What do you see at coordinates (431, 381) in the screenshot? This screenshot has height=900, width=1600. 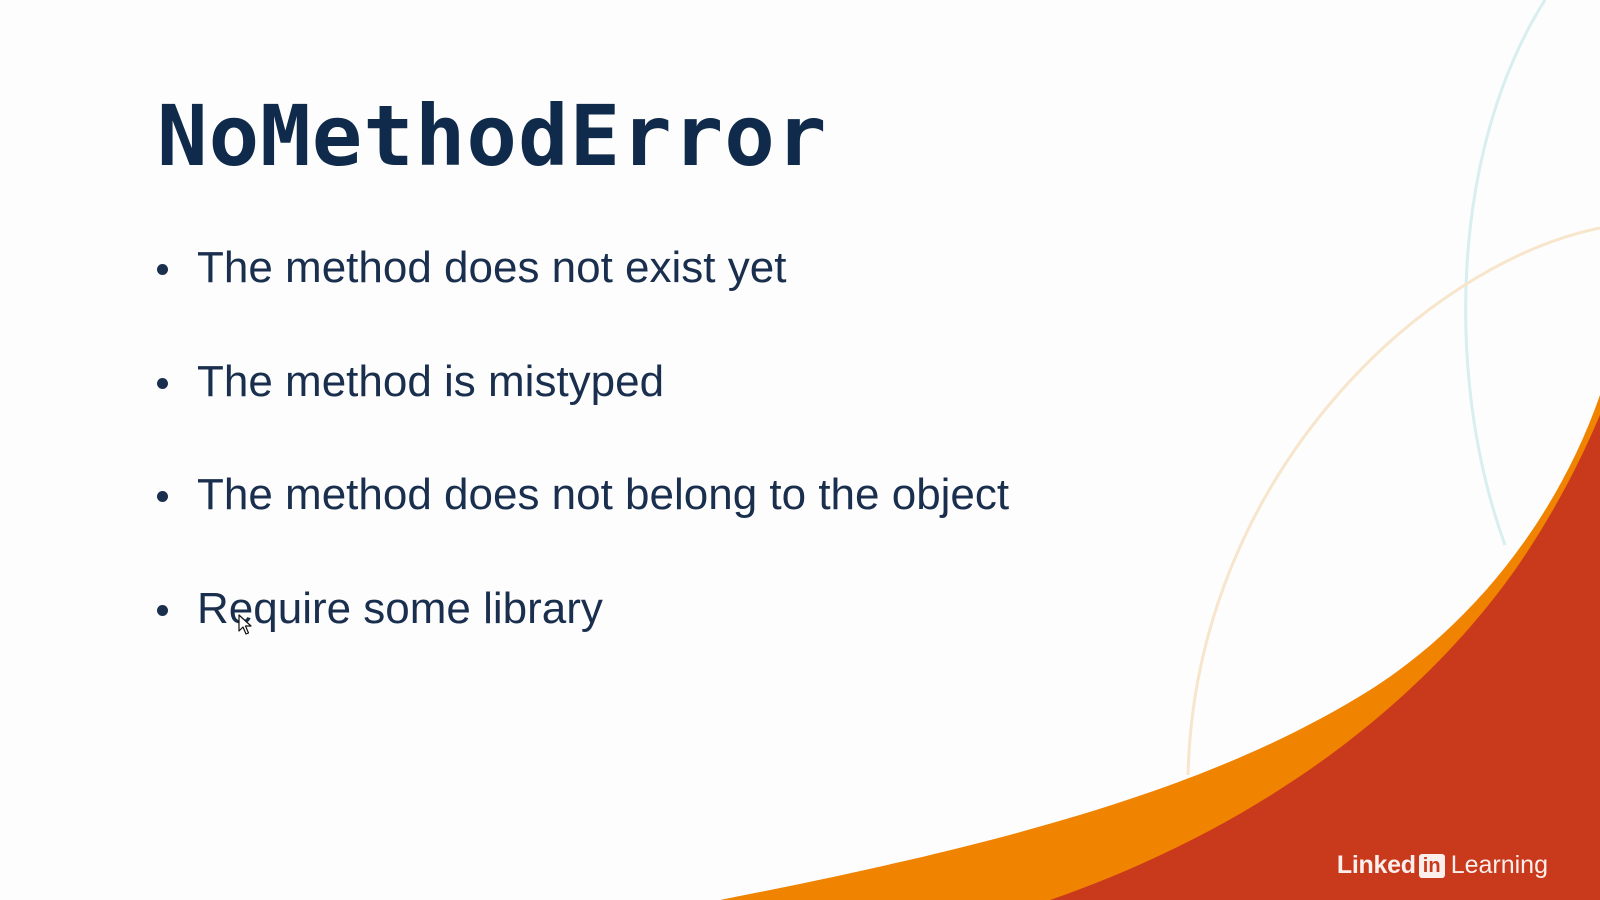 I see `bullet-text: The method is mistyped` at bounding box center [431, 381].